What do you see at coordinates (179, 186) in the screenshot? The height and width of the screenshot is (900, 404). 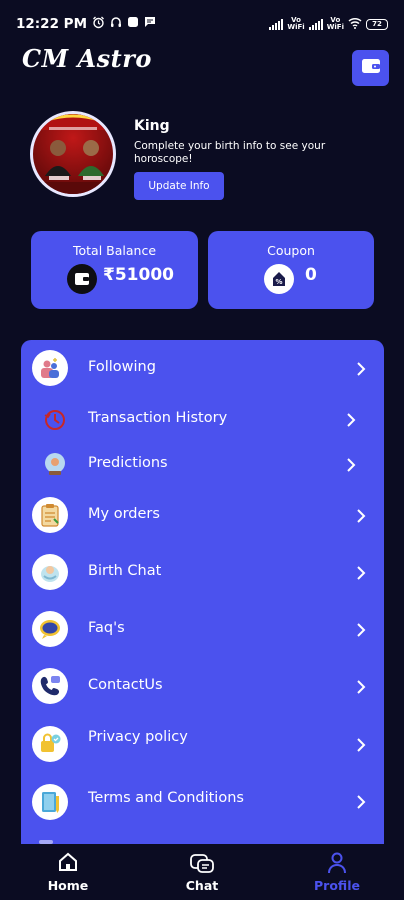 I see `update-info-button: Update Info` at bounding box center [179, 186].